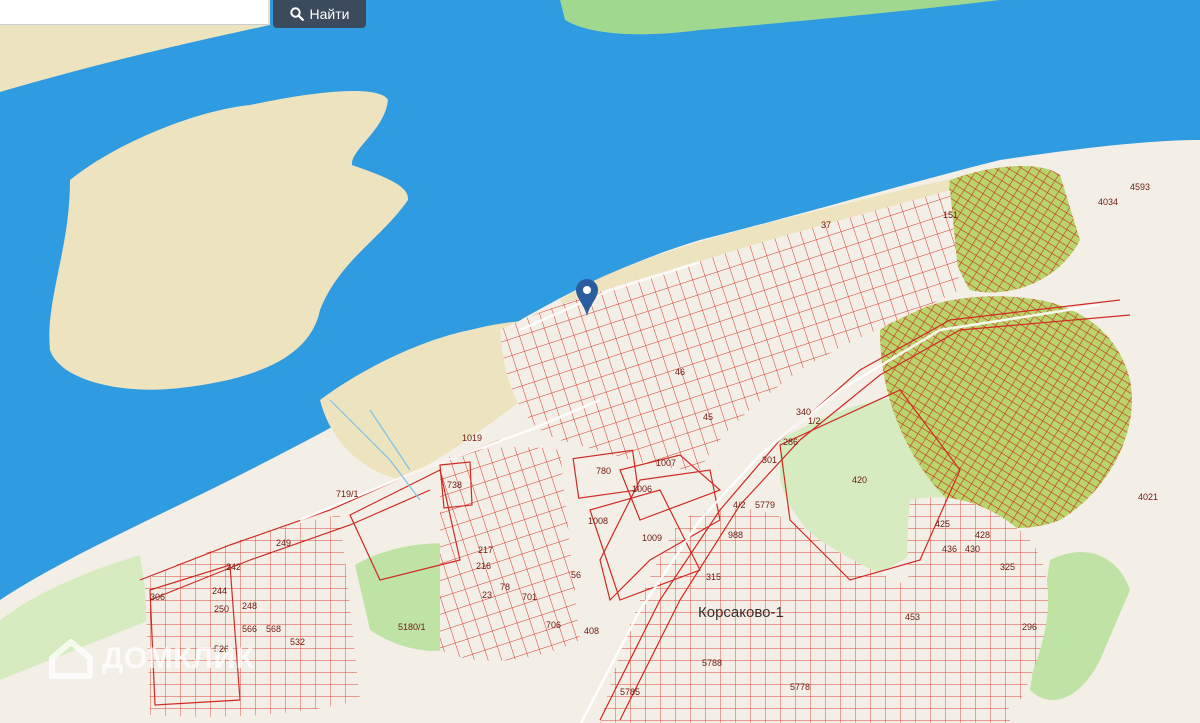  What do you see at coordinates (329, 14) in the screenshot?
I see `search-button-label: Найти` at bounding box center [329, 14].